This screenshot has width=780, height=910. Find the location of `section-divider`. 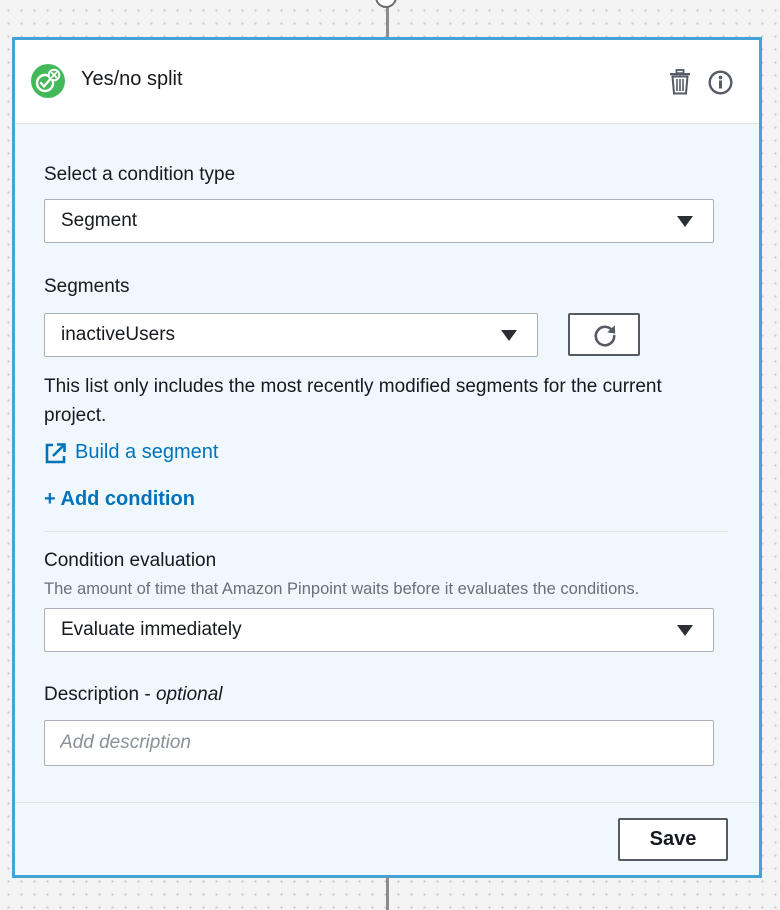

section-divider is located at coordinates (386, 531).